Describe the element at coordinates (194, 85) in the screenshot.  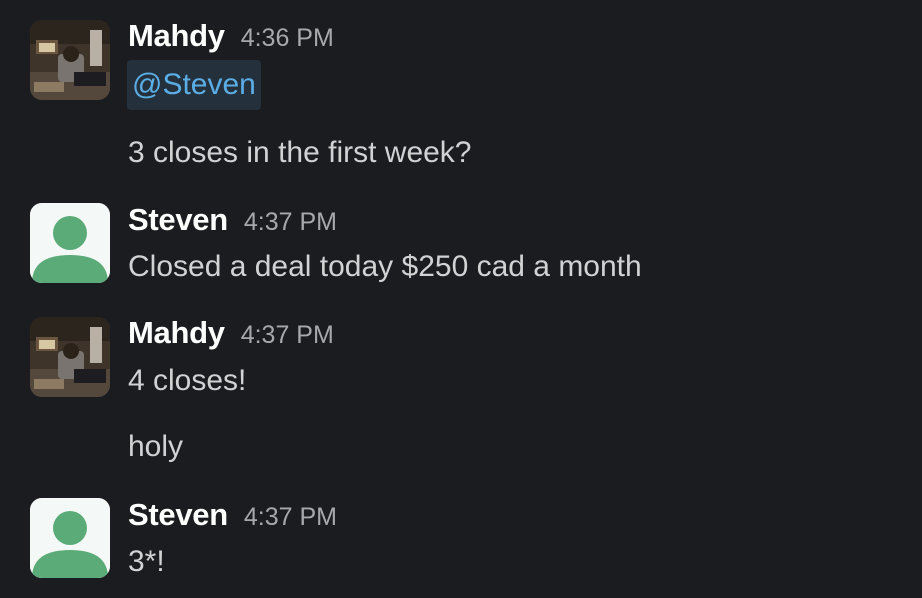
I see `mention-chip: @Steven` at that location.